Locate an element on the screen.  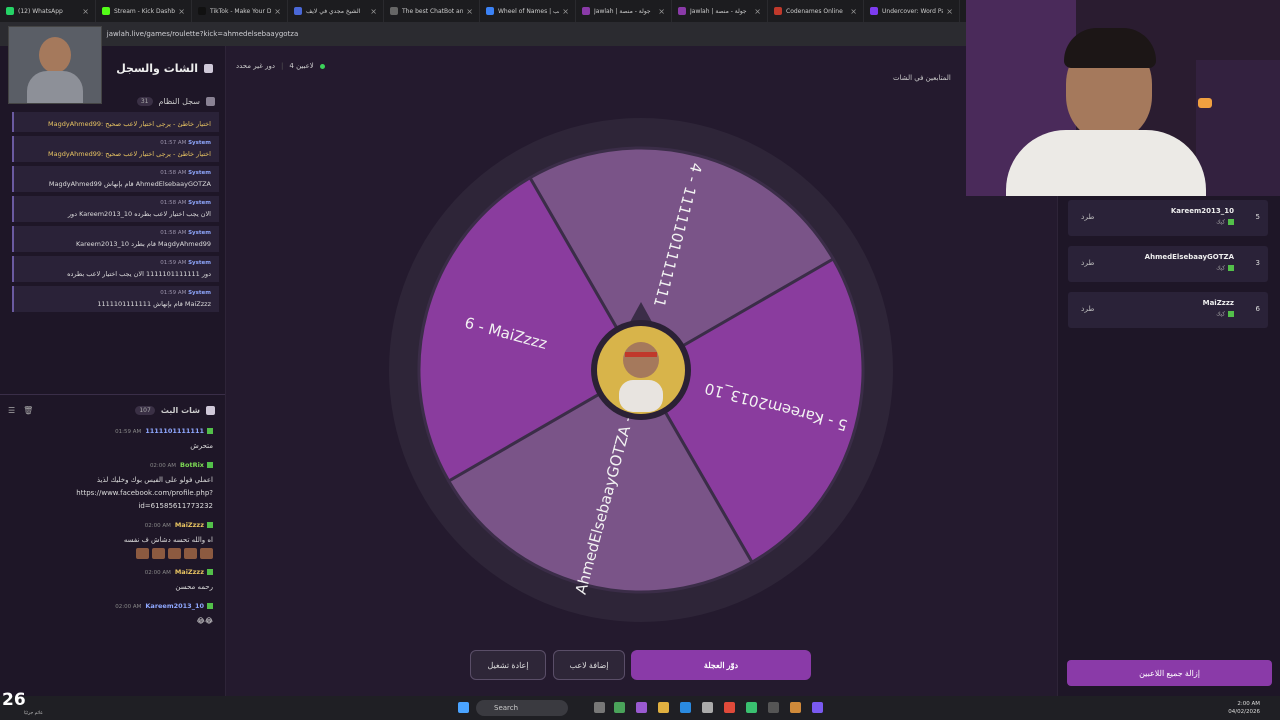
streamer-avatar is located at coordinates (641, 370).